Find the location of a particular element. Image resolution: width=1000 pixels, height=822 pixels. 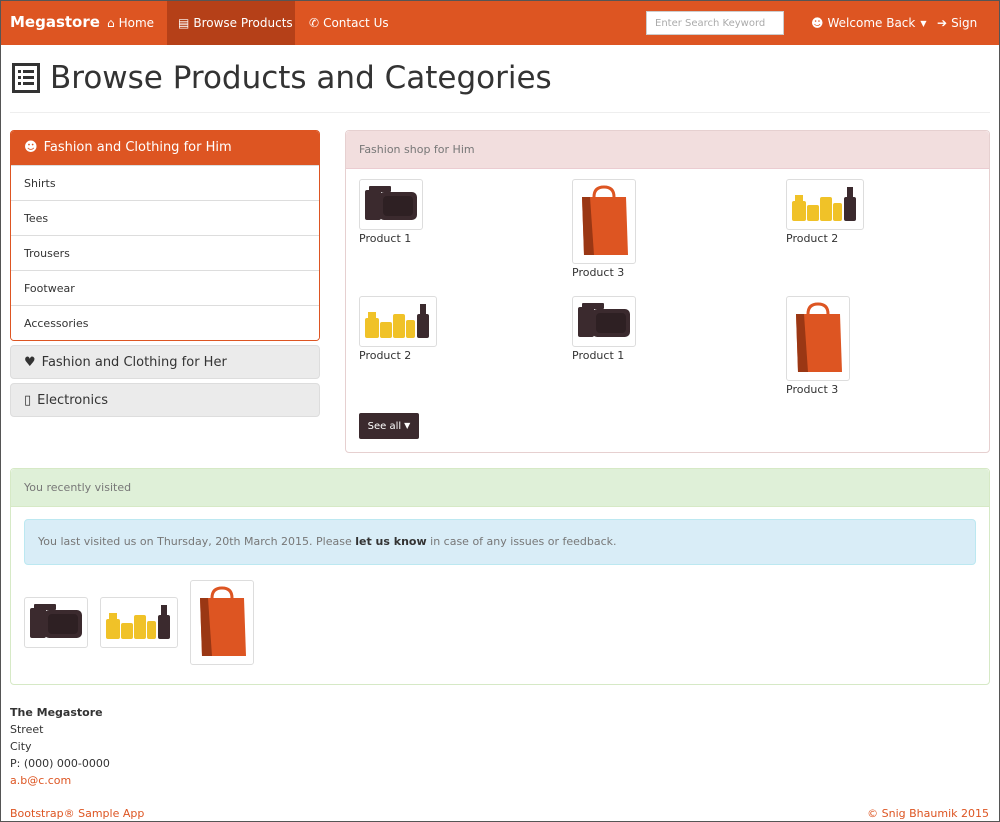

recent-panel-heading: You recently visited is located at coordinates (500, 488).